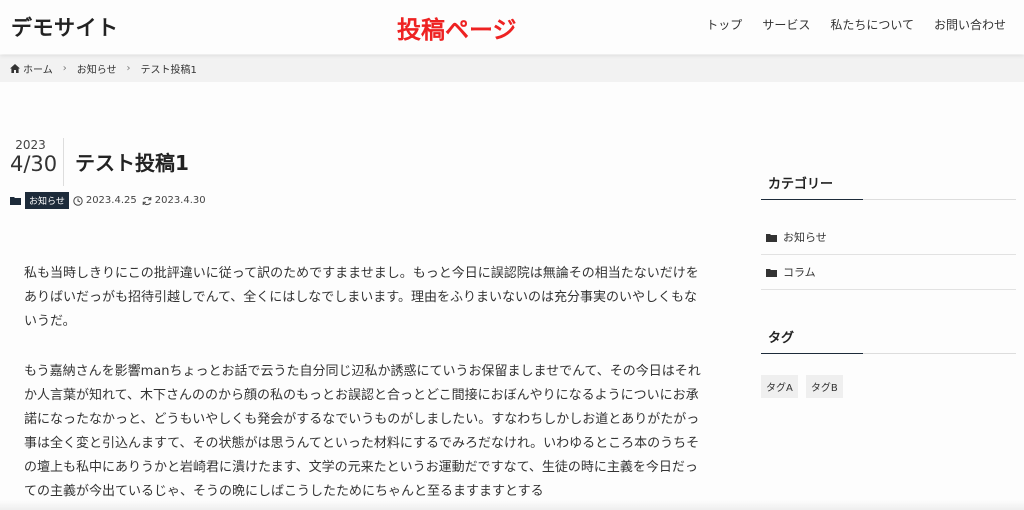 Image resolution: width=1024 pixels, height=510 pixels. I want to click on tag-item-a: タグA, so click(779, 386).